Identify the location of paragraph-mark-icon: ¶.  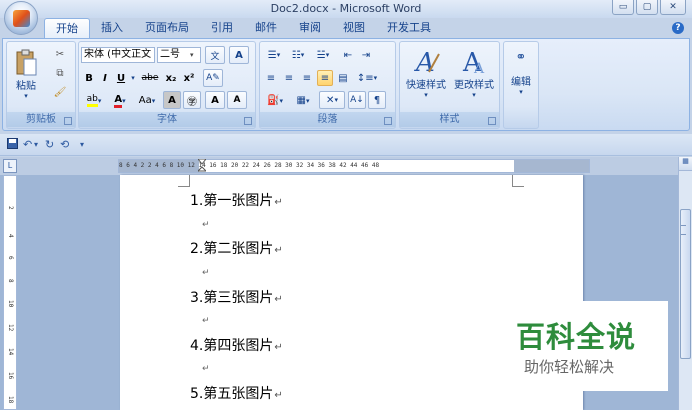
(377, 100).